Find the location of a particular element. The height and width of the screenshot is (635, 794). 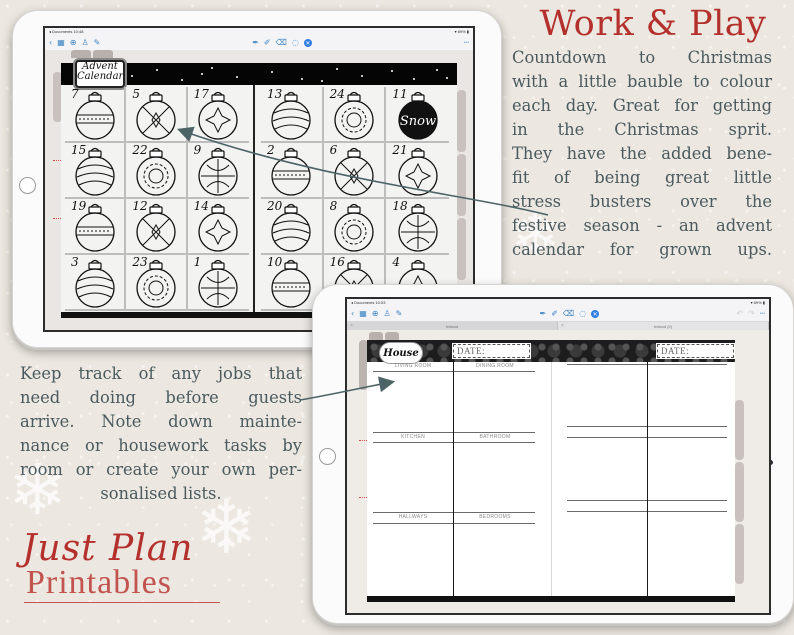

advent-day-cell: 11 Snow is located at coordinates (417, 115).